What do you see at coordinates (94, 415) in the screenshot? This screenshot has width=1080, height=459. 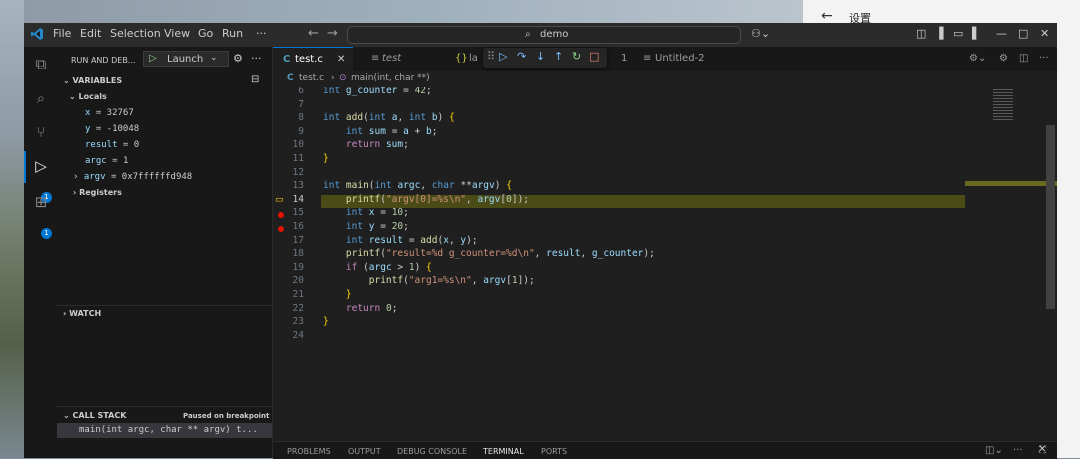 I see `callstack-section-header: ⌄ CALL STACK` at bounding box center [94, 415].